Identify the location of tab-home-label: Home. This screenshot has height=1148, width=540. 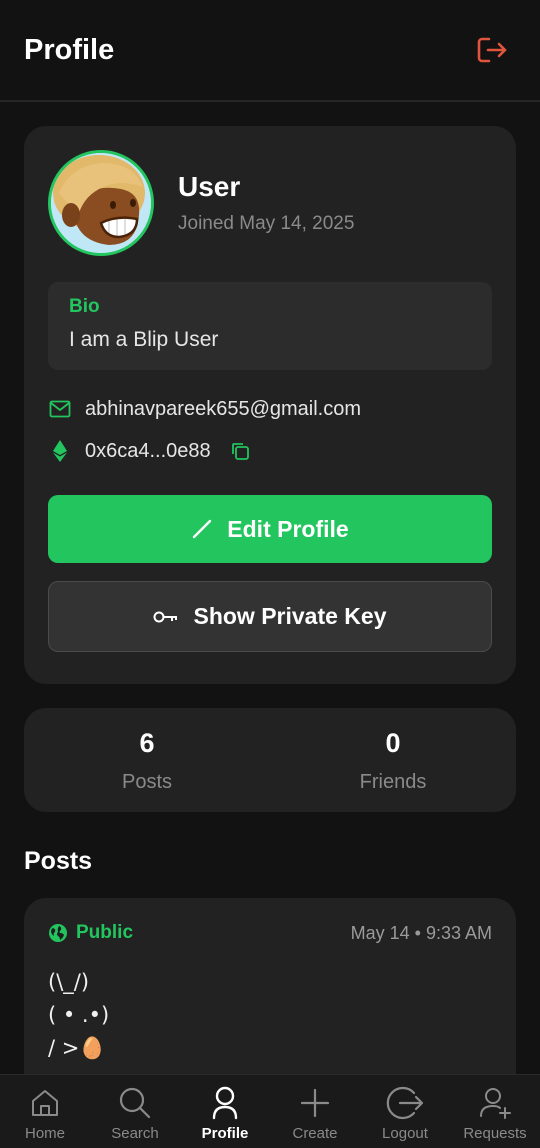
(44, 1133).